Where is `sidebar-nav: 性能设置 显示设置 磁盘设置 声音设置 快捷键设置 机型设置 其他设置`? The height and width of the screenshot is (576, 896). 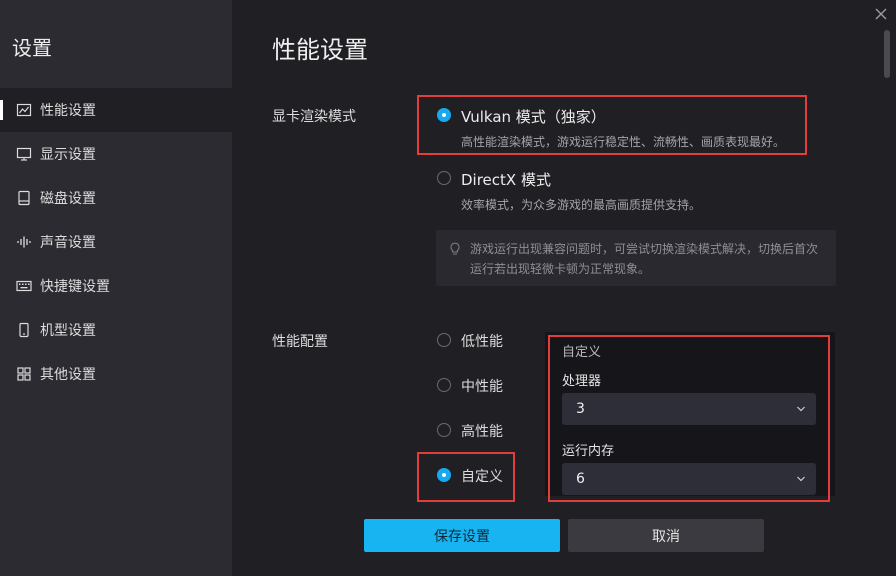
sidebar-nav: 性能设置 显示设置 磁盘设置 声音设置 快捷键设置 机型设置 其他设置 is located at coordinates (116, 242).